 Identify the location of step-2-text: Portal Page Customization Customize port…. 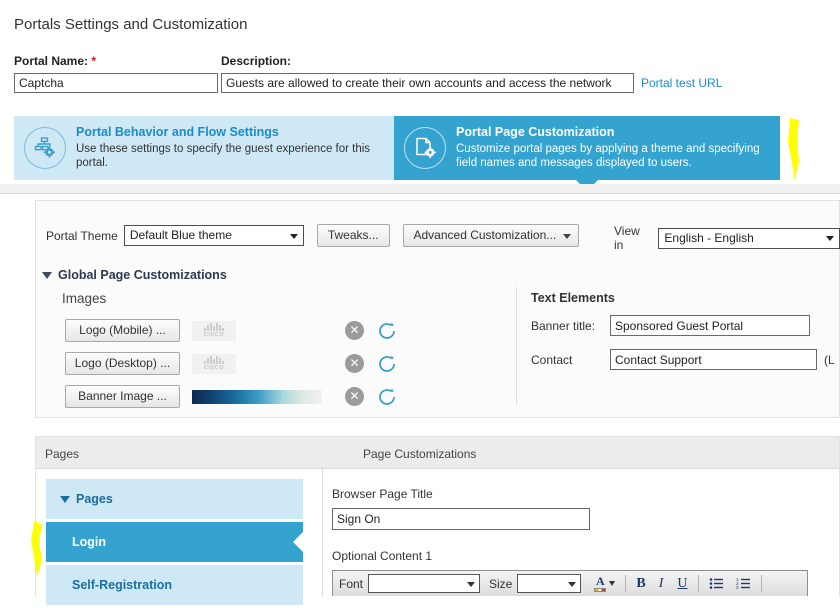
(613, 147).